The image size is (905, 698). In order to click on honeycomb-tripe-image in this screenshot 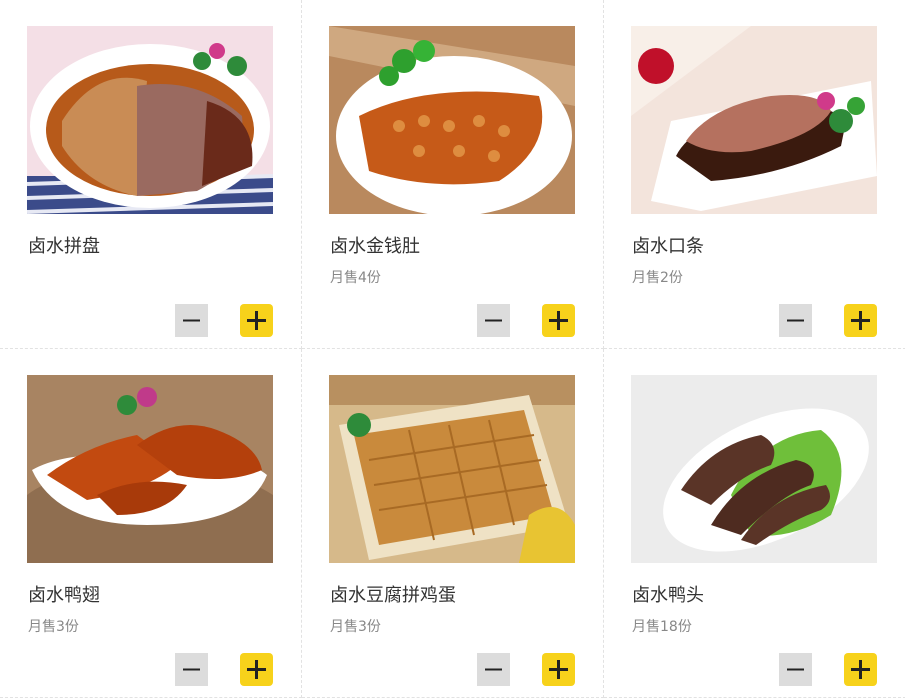, I will do `click(452, 120)`.